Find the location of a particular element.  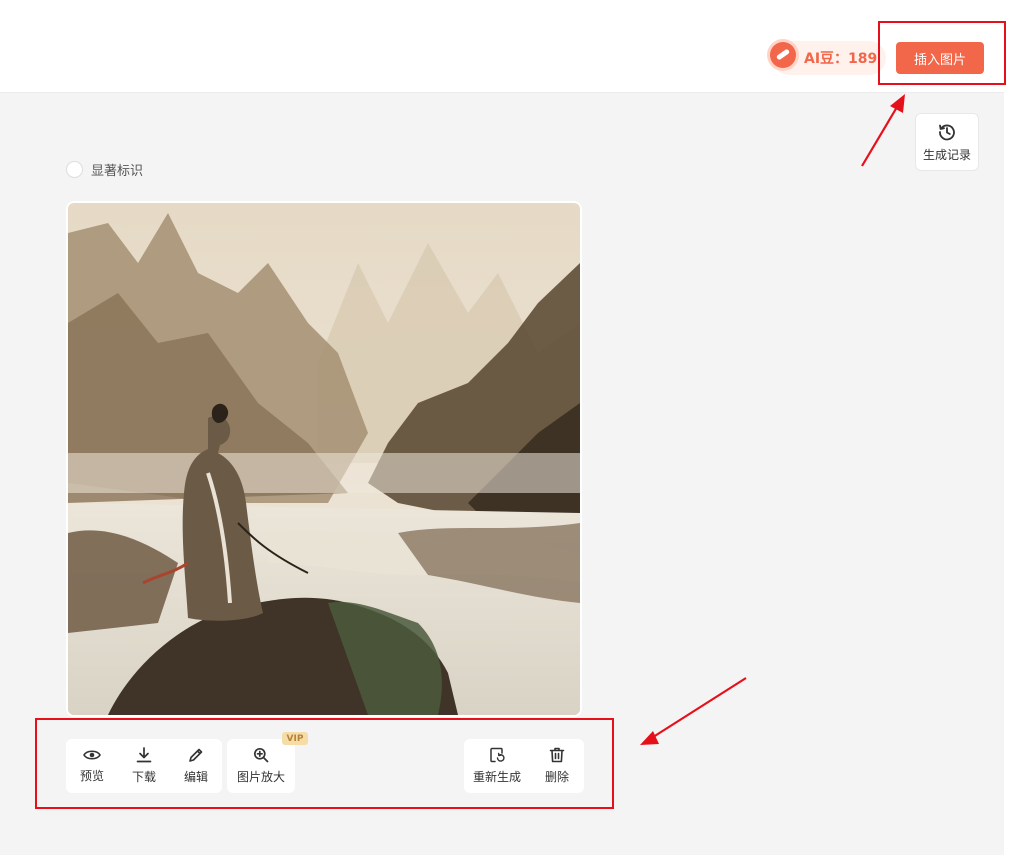

annotation-arrow-toolbar is located at coordinates (693, 711).